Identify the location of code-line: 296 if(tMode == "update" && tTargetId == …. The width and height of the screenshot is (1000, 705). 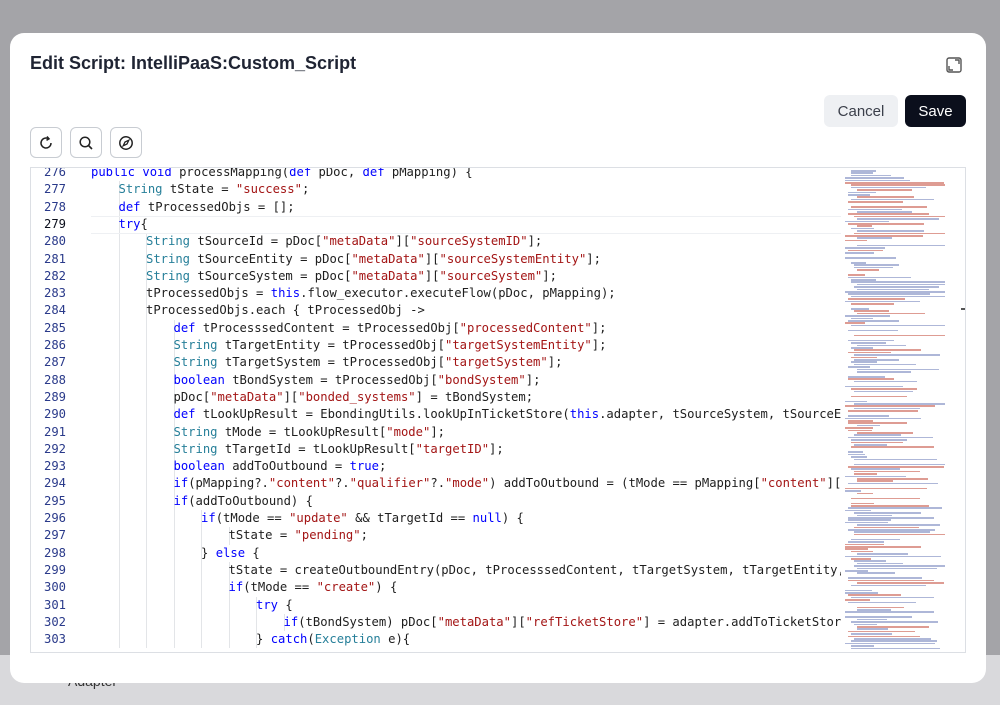
(436, 518).